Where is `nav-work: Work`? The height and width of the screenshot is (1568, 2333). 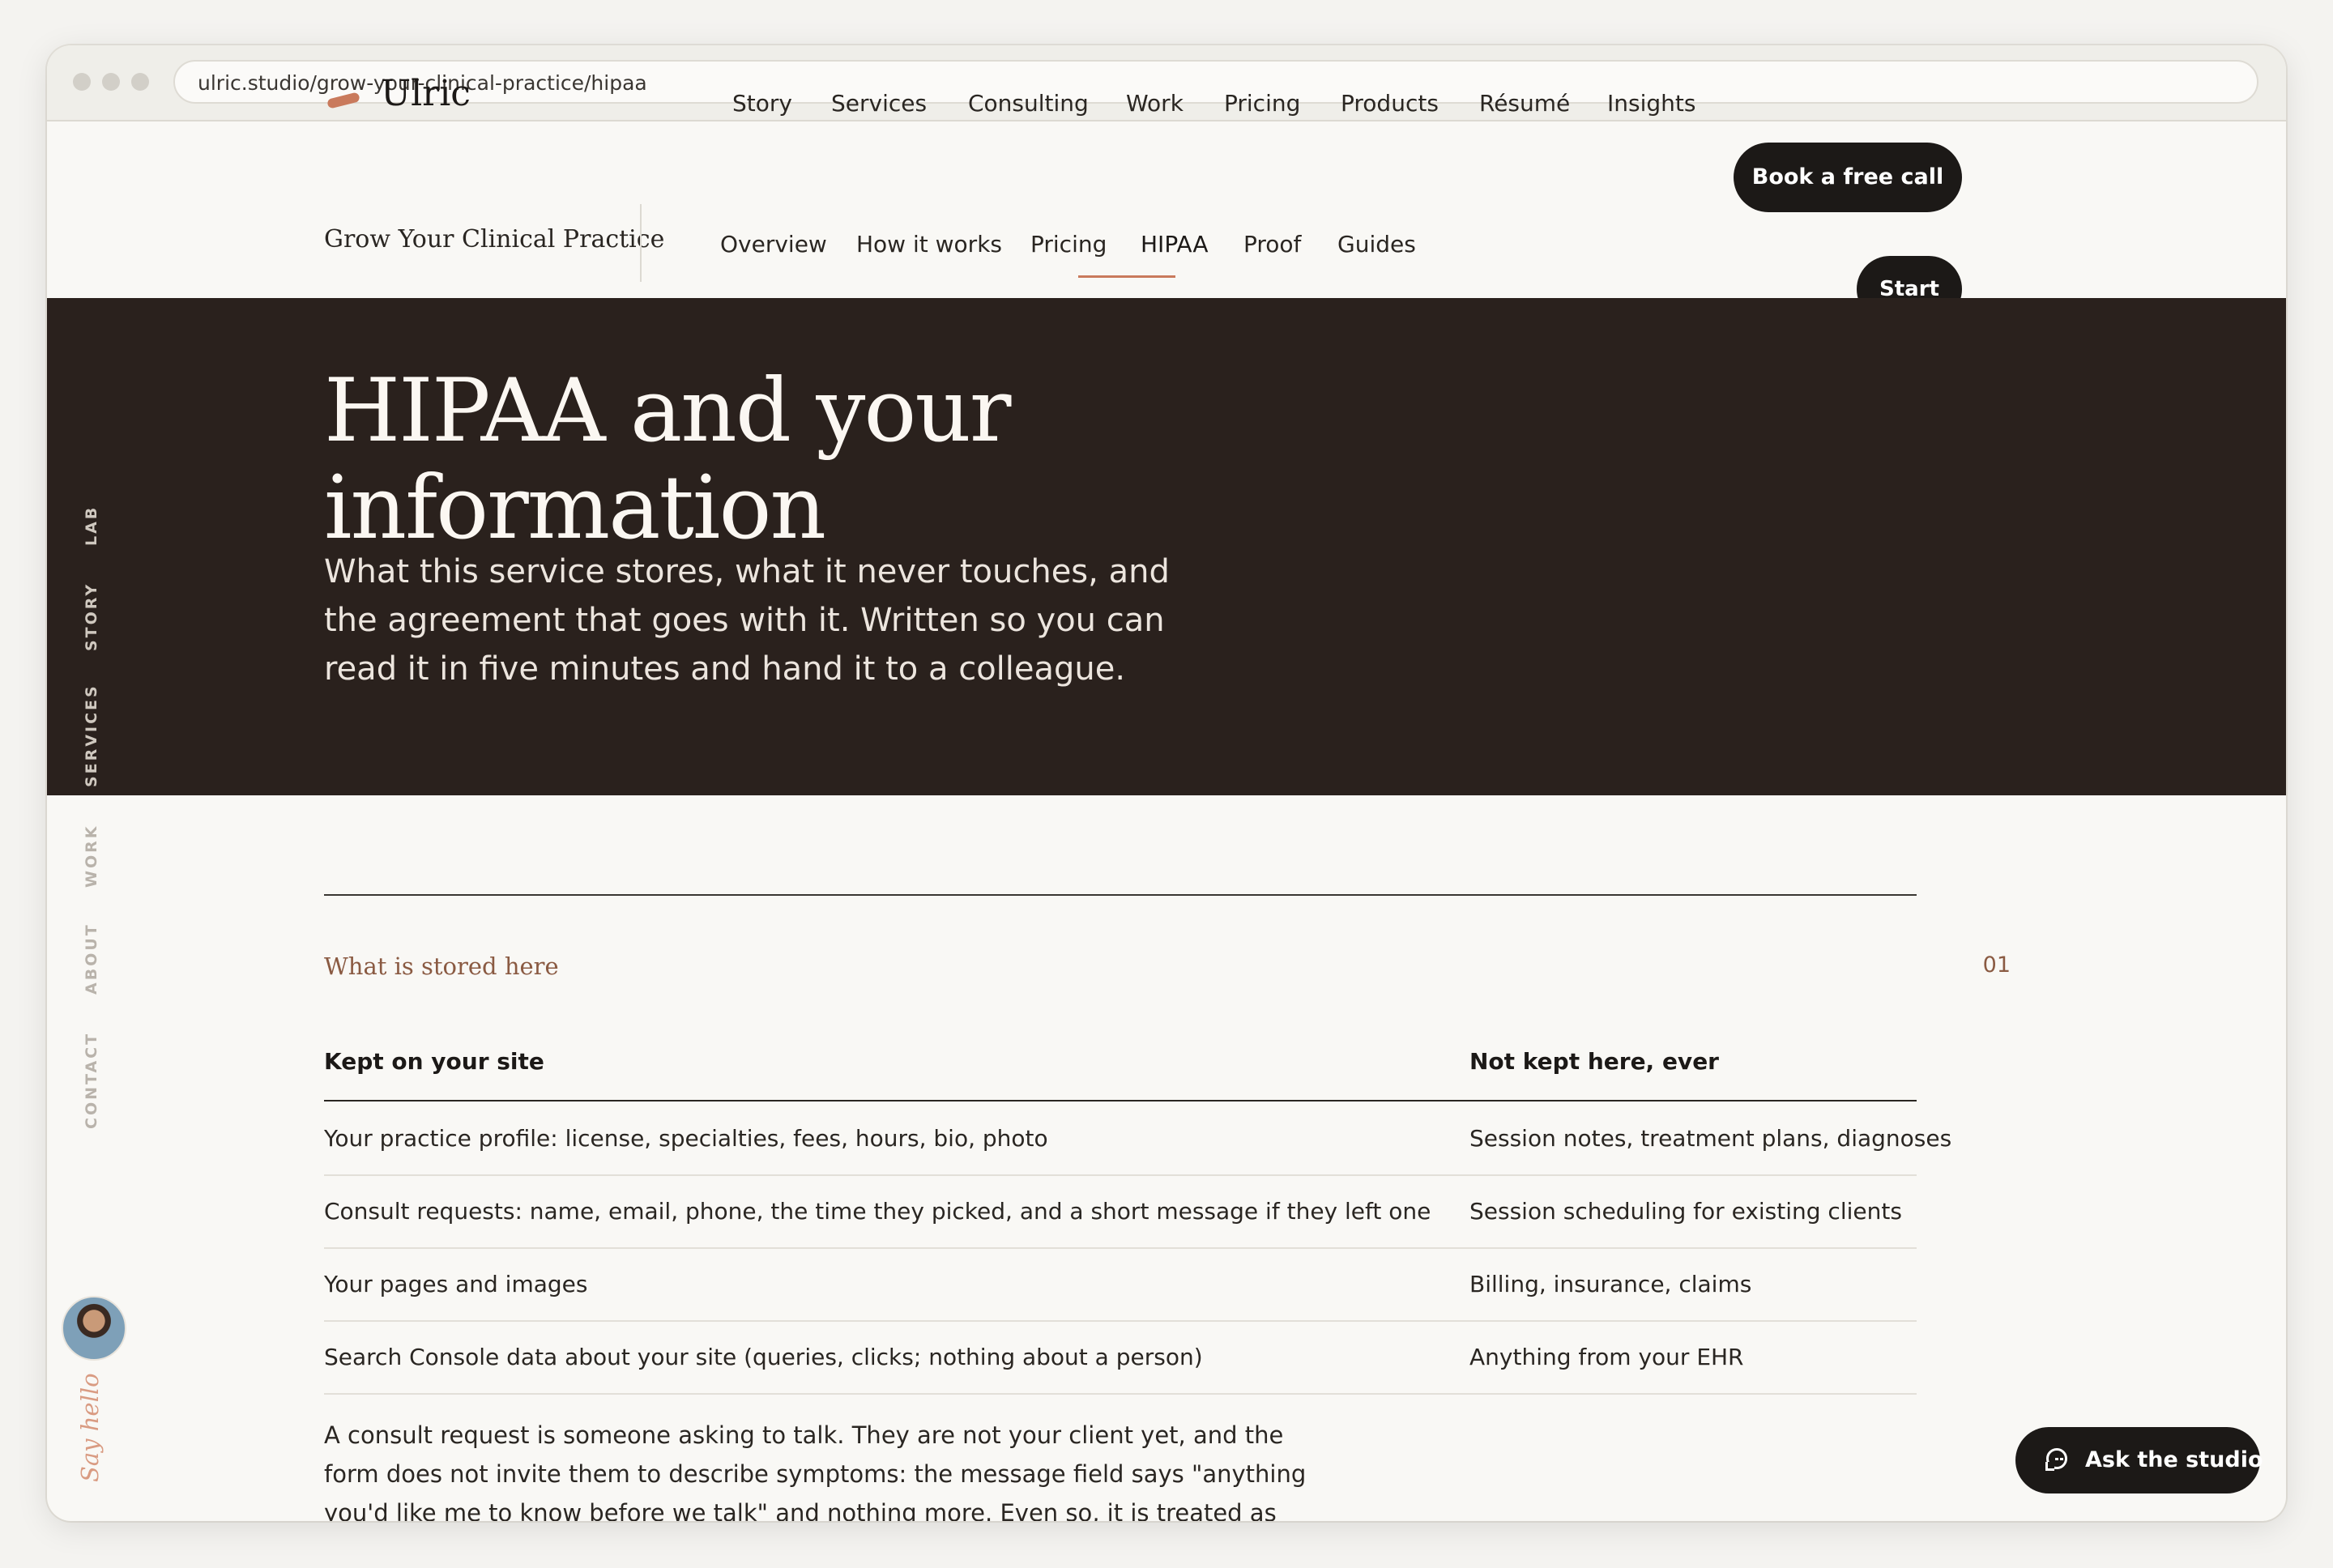 nav-work: Work is located at coordinates (1155, 103).